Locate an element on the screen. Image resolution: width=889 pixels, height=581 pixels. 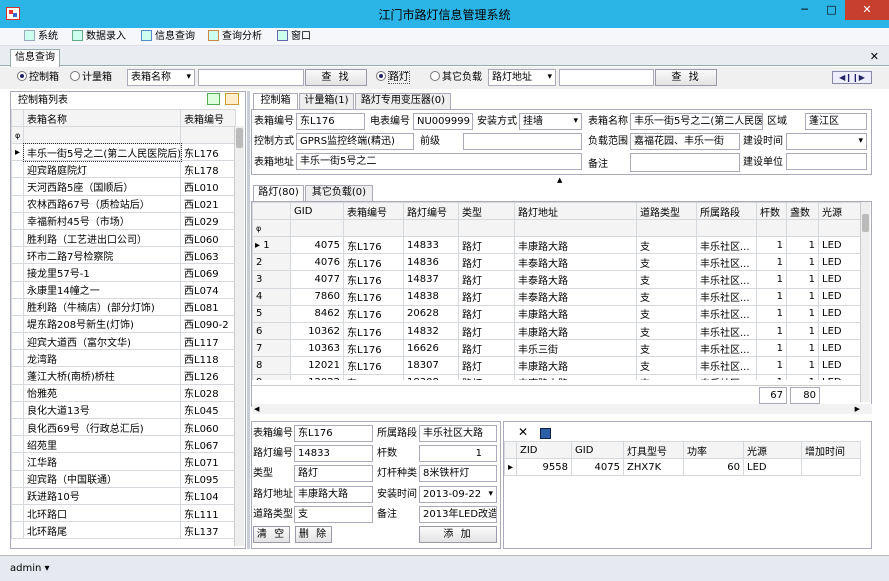
table-cell: 胜利路（工艺进出口公司） is located at coordinates (102, 238).